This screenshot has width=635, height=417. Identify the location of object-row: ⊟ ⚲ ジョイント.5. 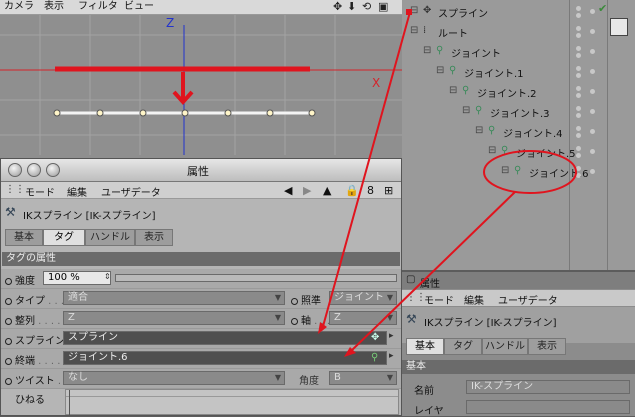
(518, 152).